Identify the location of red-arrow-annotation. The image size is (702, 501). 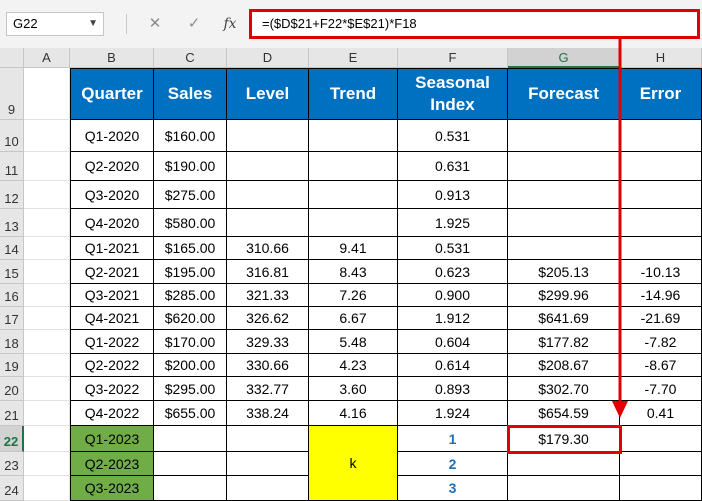
(620, 228).